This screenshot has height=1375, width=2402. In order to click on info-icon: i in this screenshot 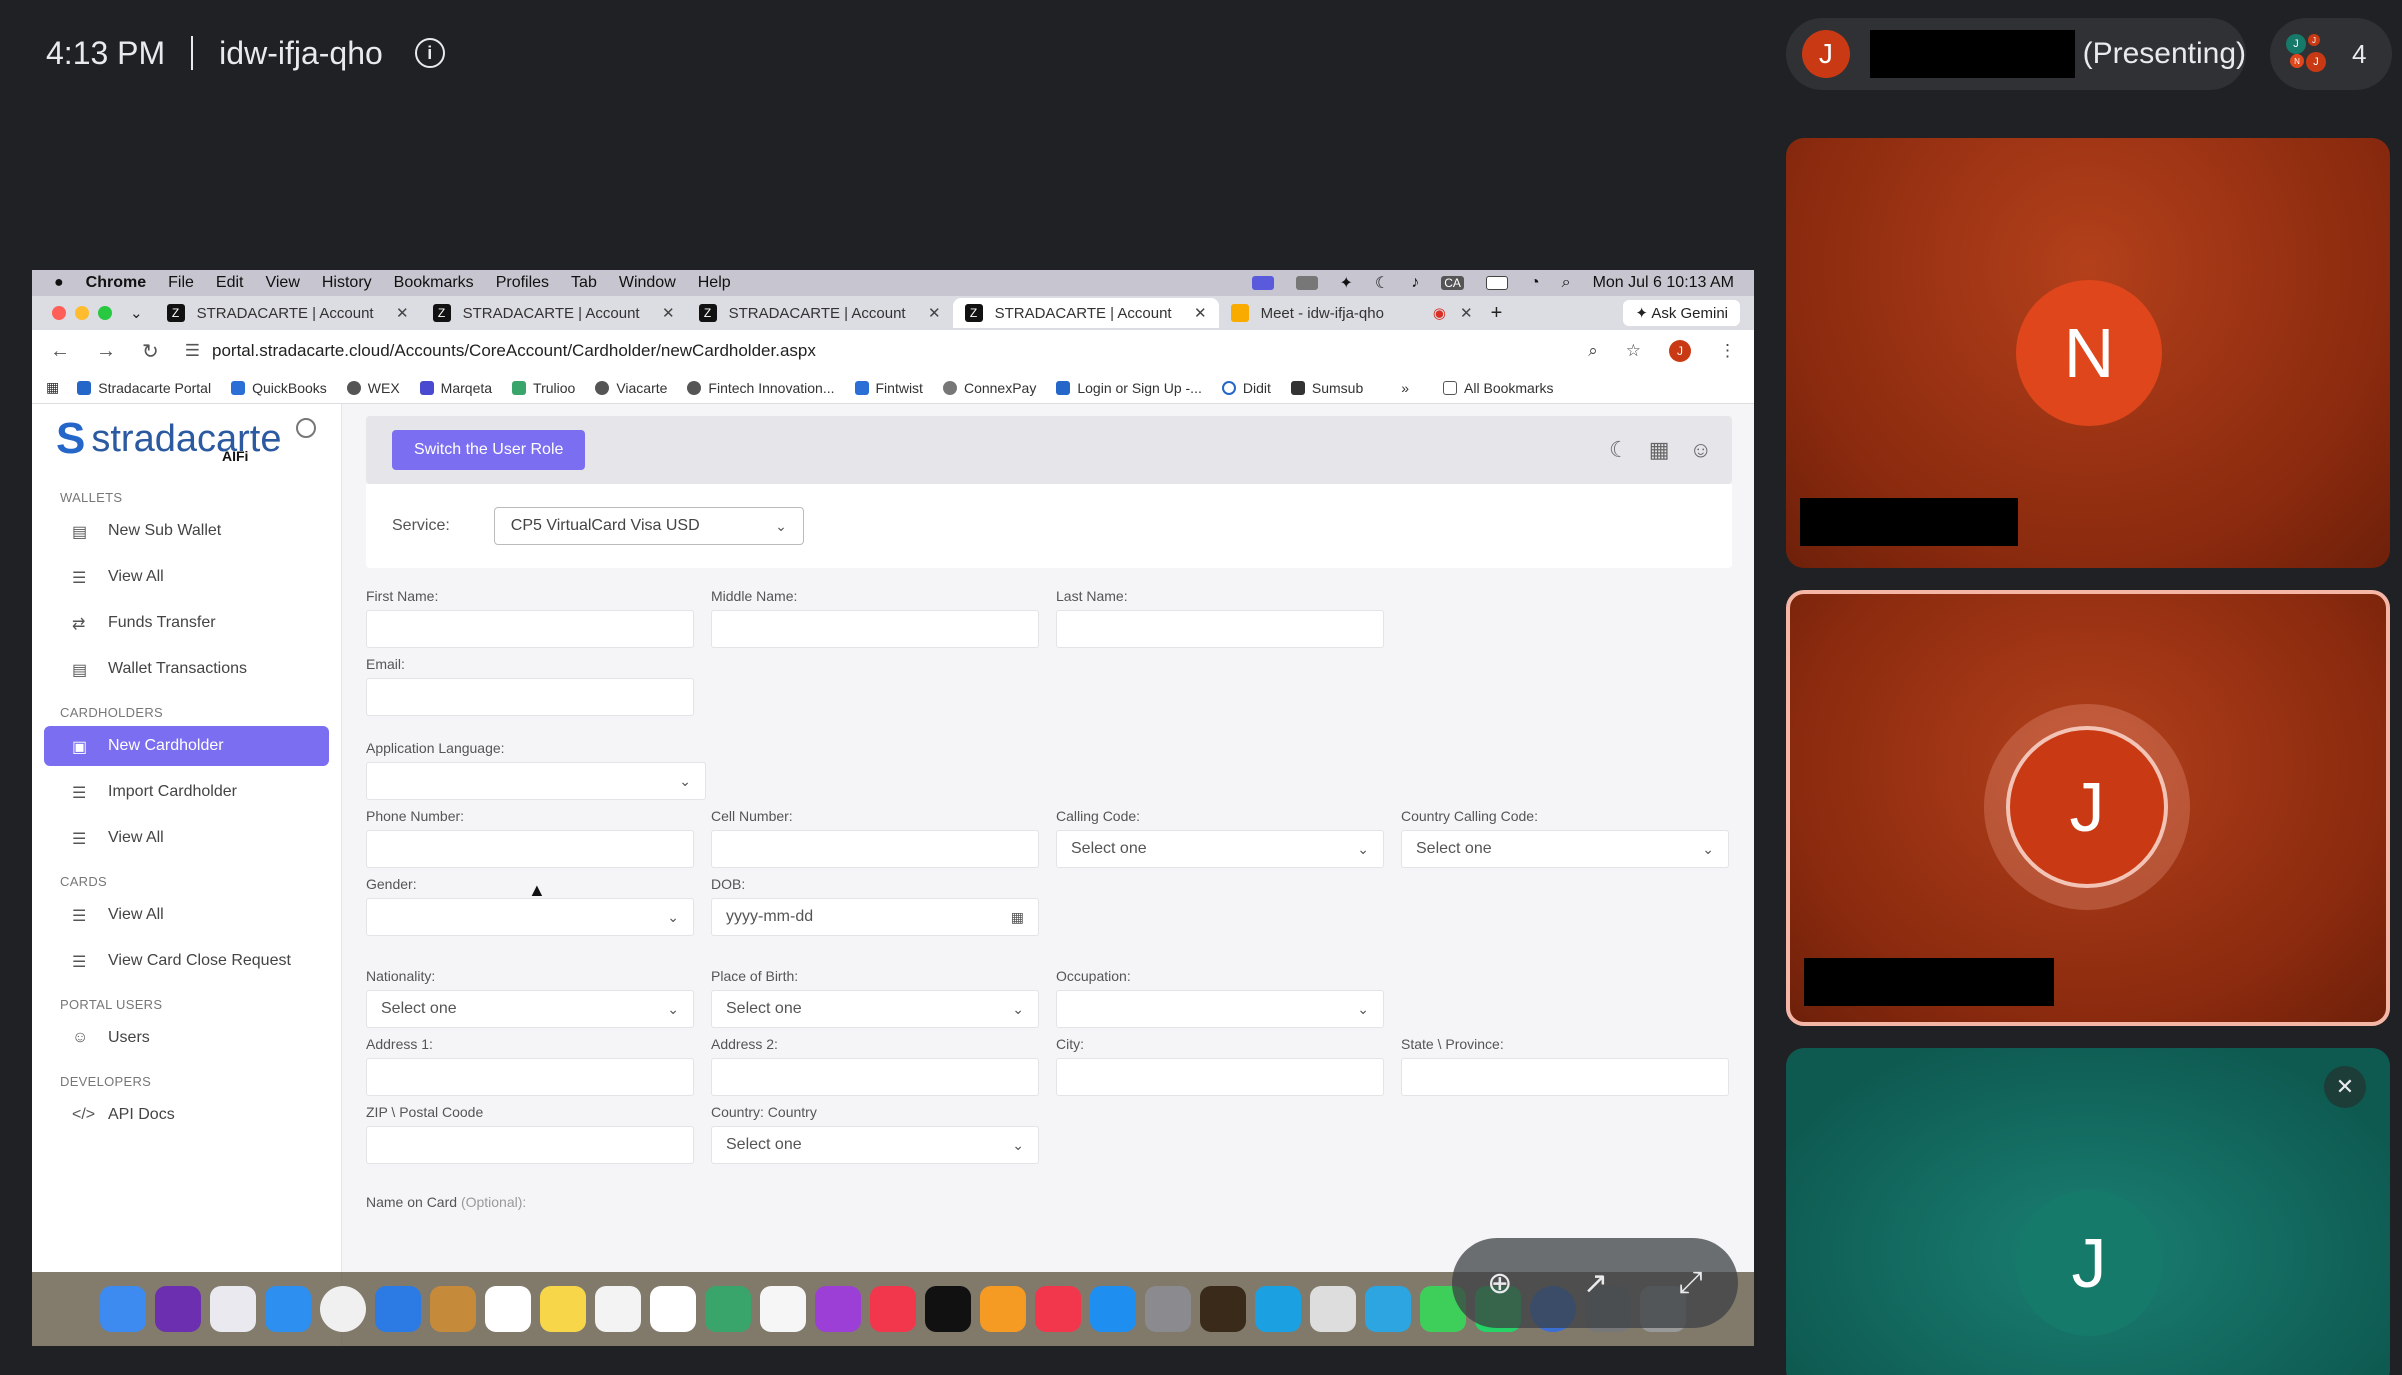, I will do `click(429, 53)`.